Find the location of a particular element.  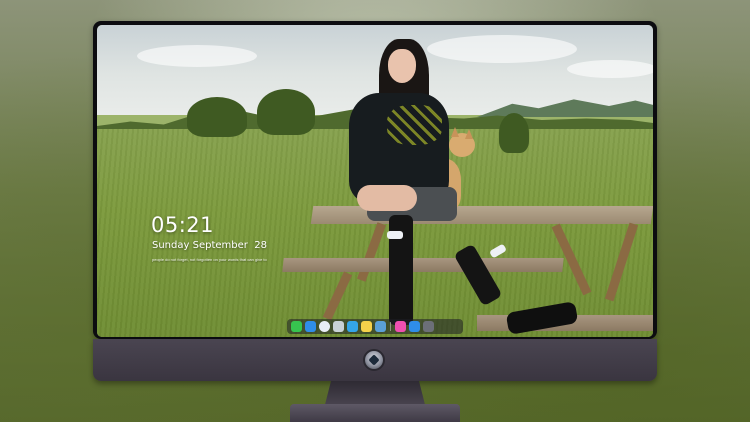

dock-separator is located at coordinates (390, 326).